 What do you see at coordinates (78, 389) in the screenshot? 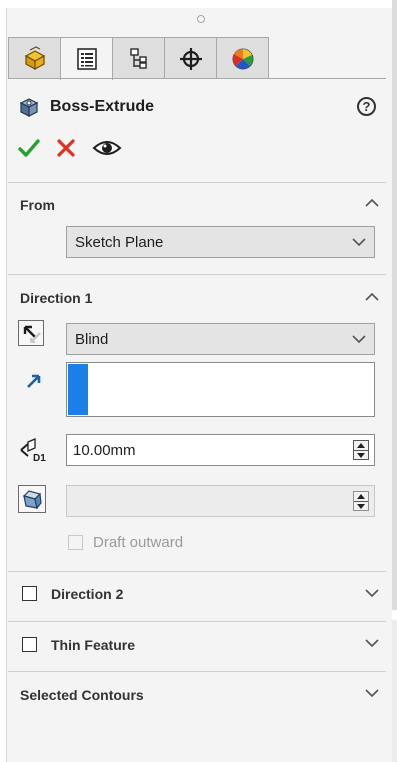
I see `direction-reference-selection` at bounding box center [78, 389].